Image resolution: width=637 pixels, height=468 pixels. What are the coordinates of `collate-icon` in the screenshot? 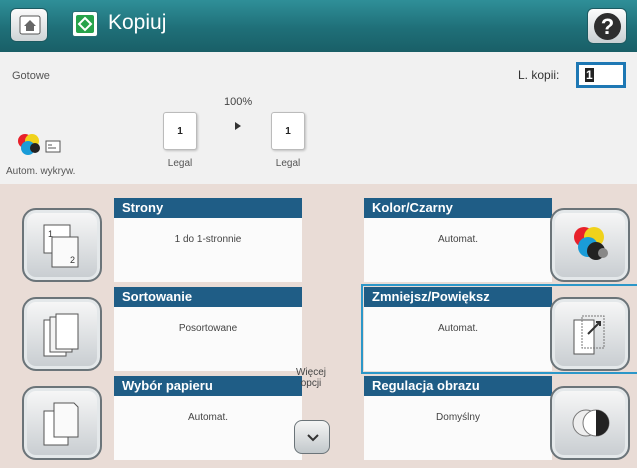 It's located at (62, 334).